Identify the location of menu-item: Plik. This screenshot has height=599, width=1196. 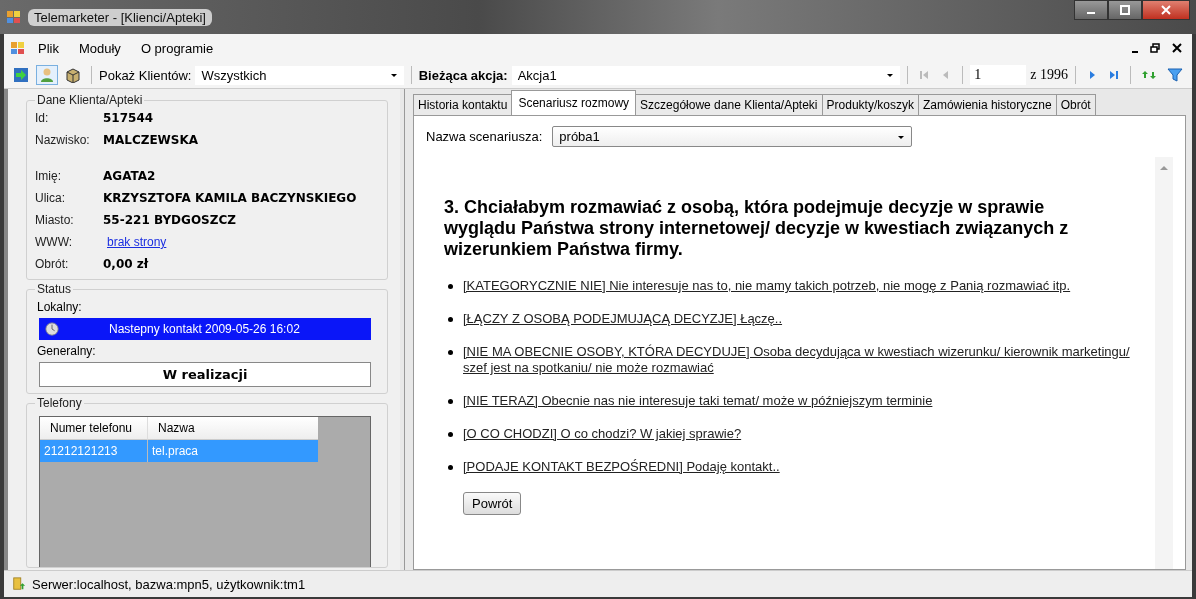
(48, 48).